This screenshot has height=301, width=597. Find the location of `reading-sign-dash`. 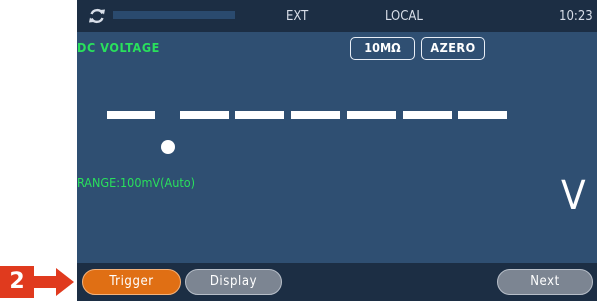

reading-sign-dash is located at coordinates (131, 115).